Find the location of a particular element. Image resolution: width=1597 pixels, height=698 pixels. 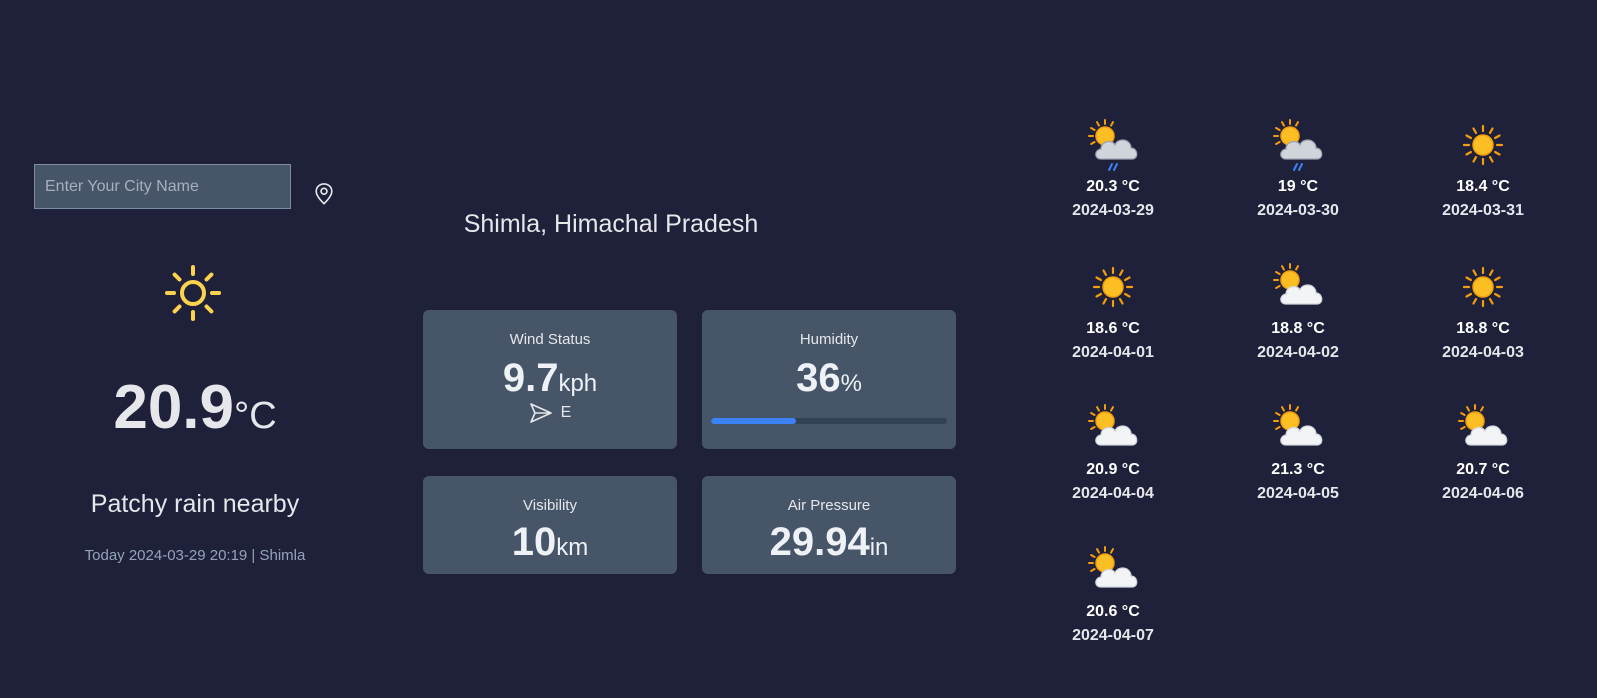

forecast-day: 19 °C 2024-03-30 is located at coordinates (1298, 169).